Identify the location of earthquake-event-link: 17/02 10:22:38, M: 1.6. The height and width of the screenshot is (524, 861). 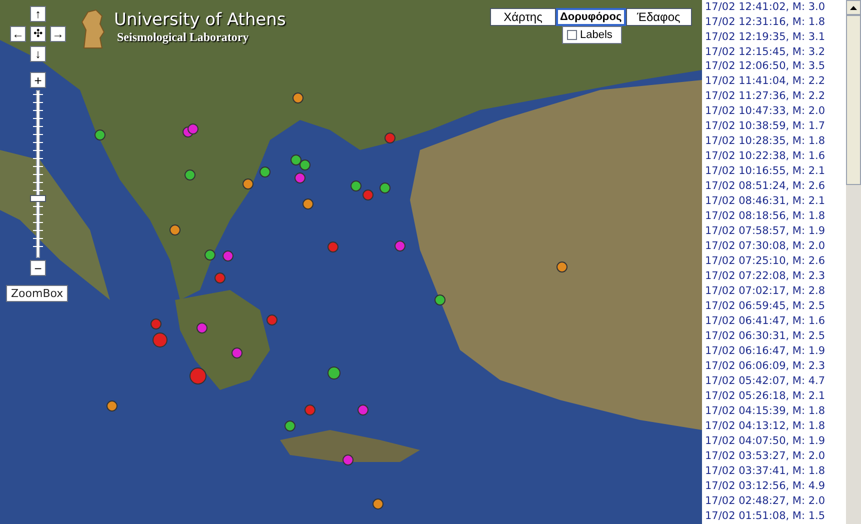
(775, 157).